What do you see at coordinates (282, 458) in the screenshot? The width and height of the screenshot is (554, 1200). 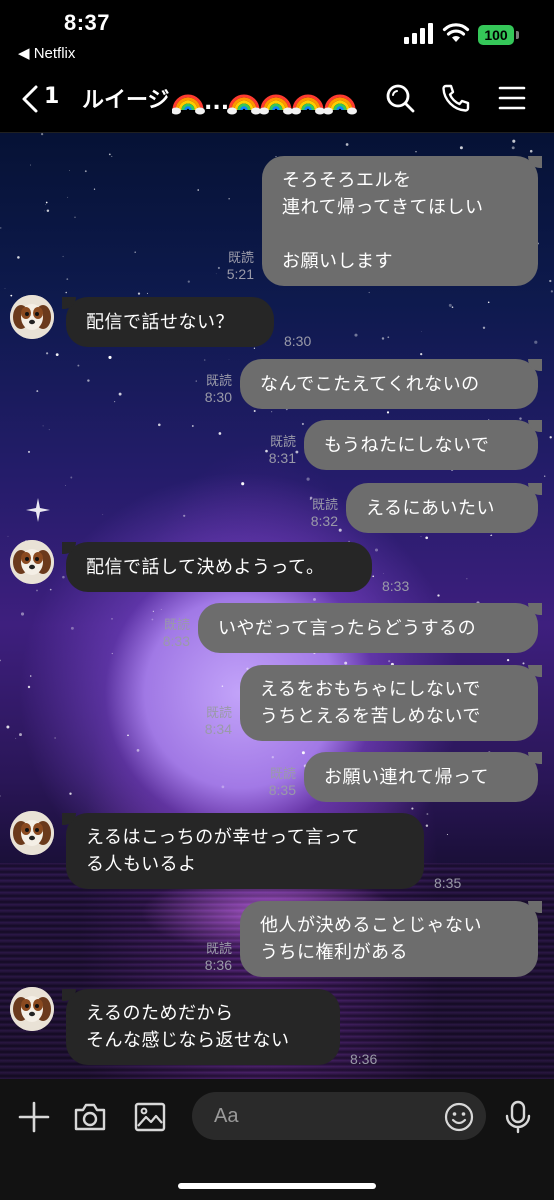 I see `message-time: 8:31` at bounding box center [282, 458].